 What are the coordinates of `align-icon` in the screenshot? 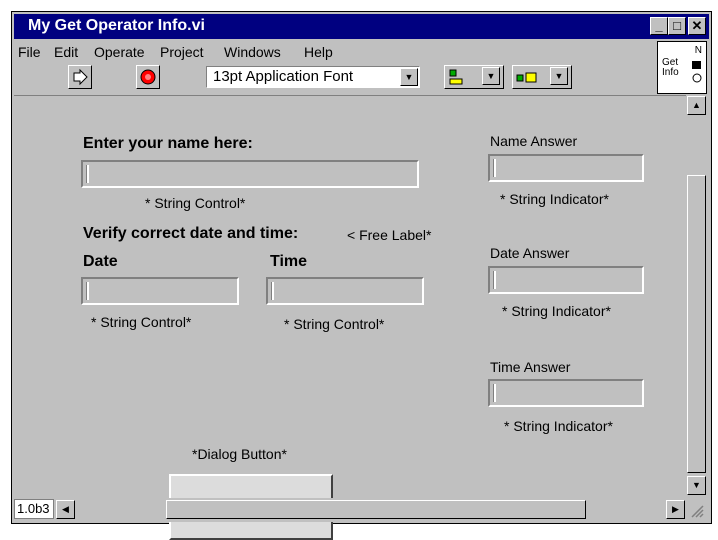 It's located at (456, 77).